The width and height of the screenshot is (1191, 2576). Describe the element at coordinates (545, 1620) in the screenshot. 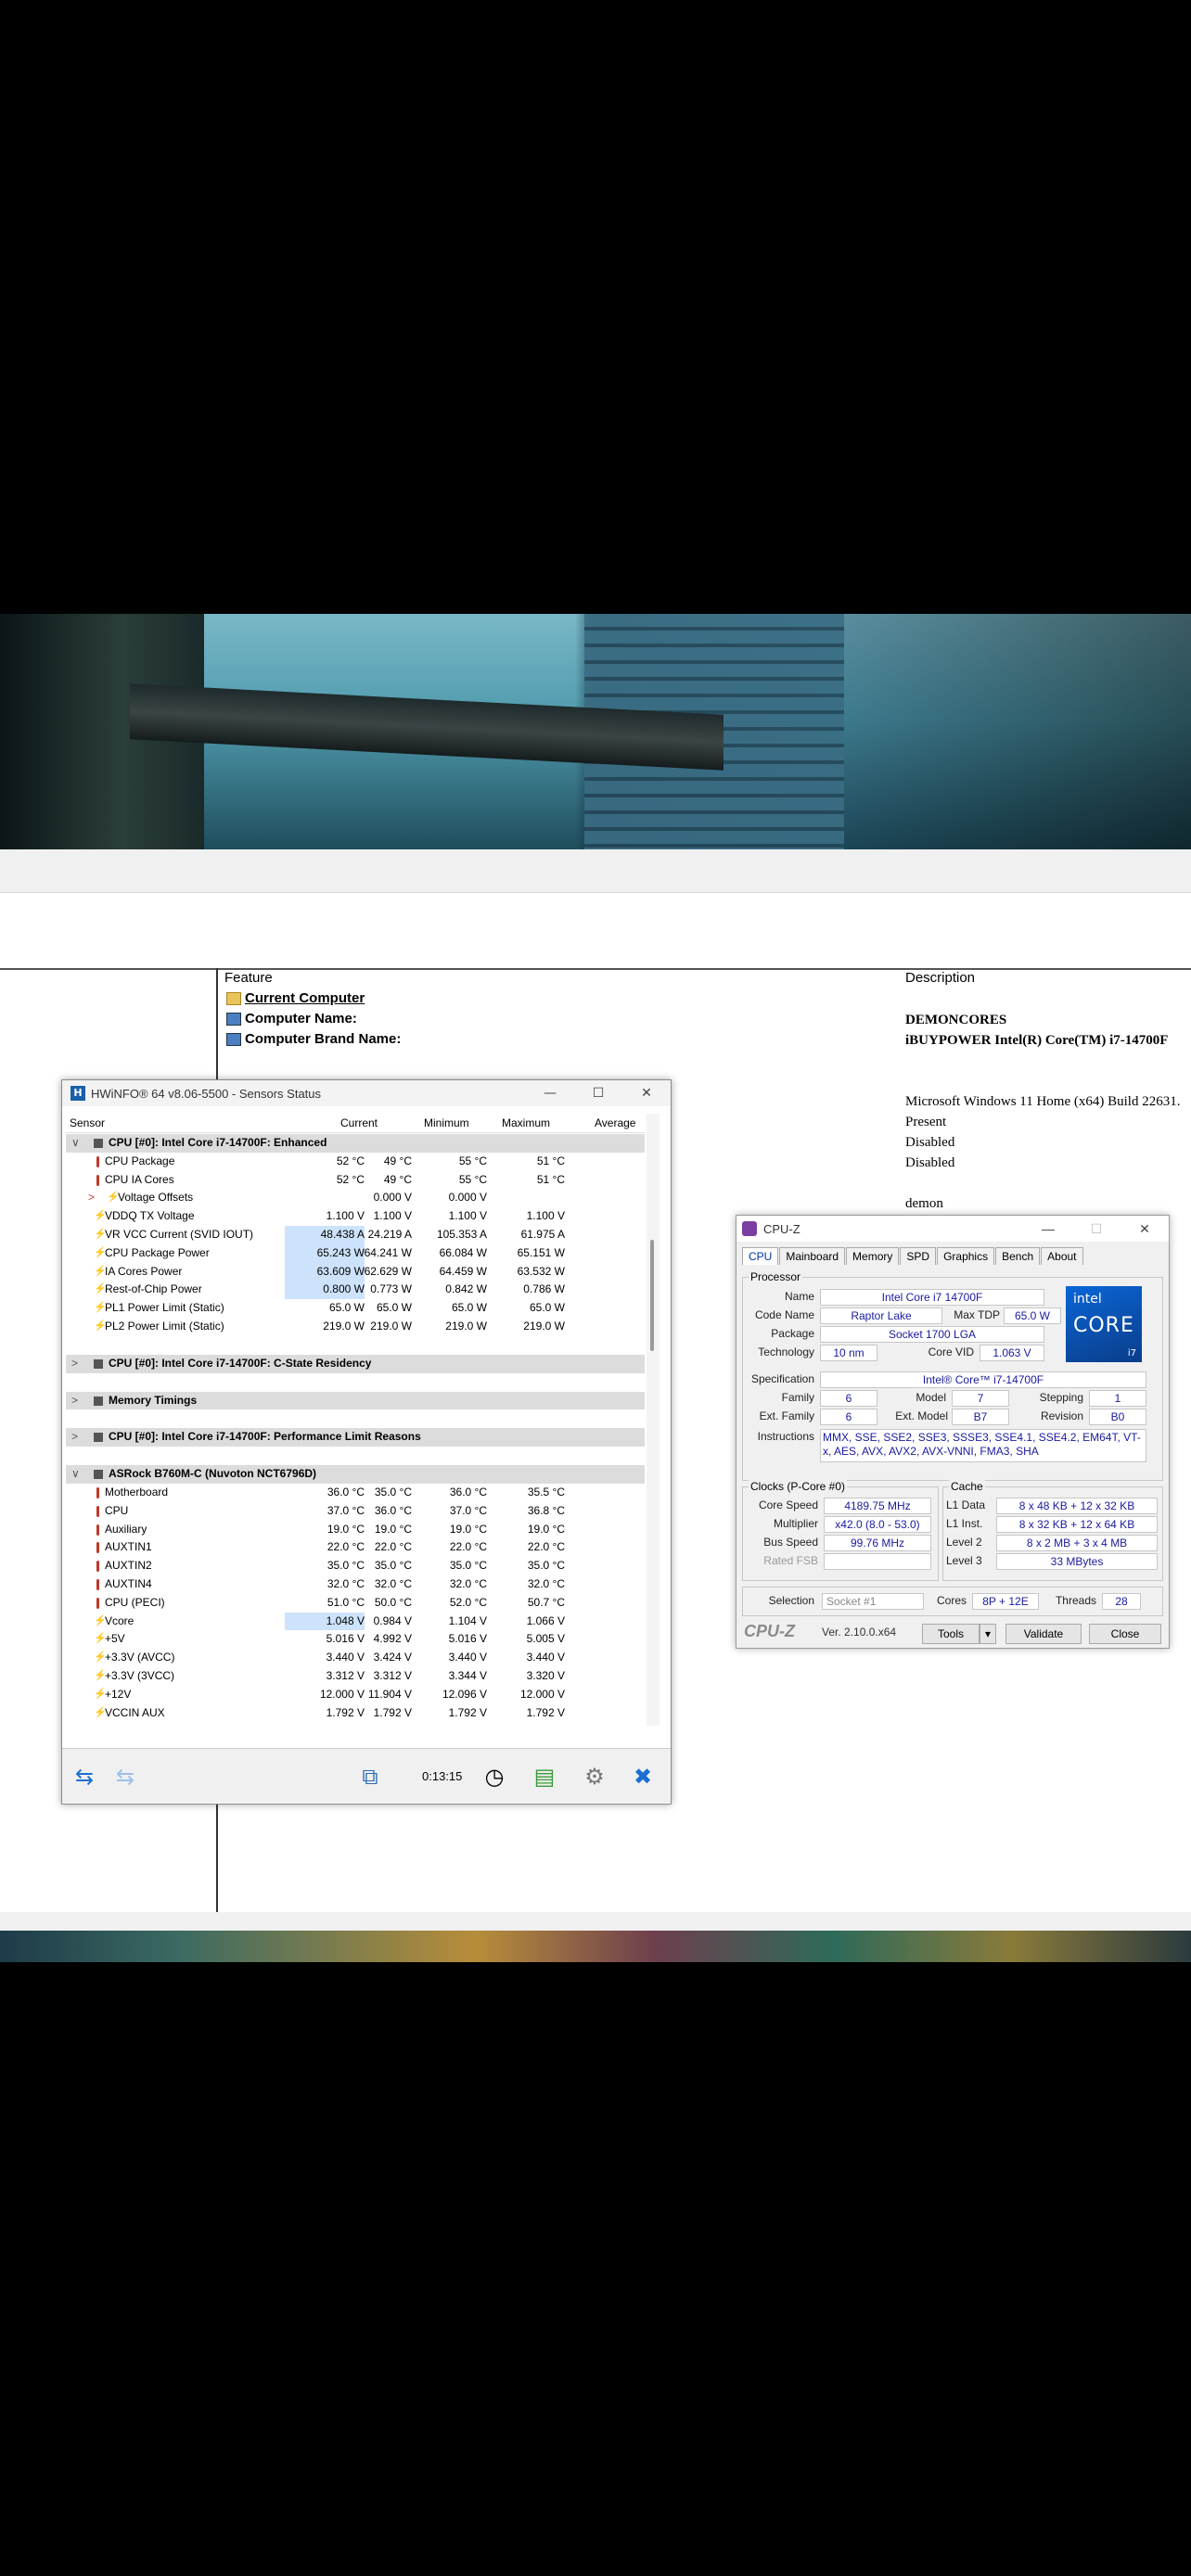

I see `value-average: 1.066 V` at that location.